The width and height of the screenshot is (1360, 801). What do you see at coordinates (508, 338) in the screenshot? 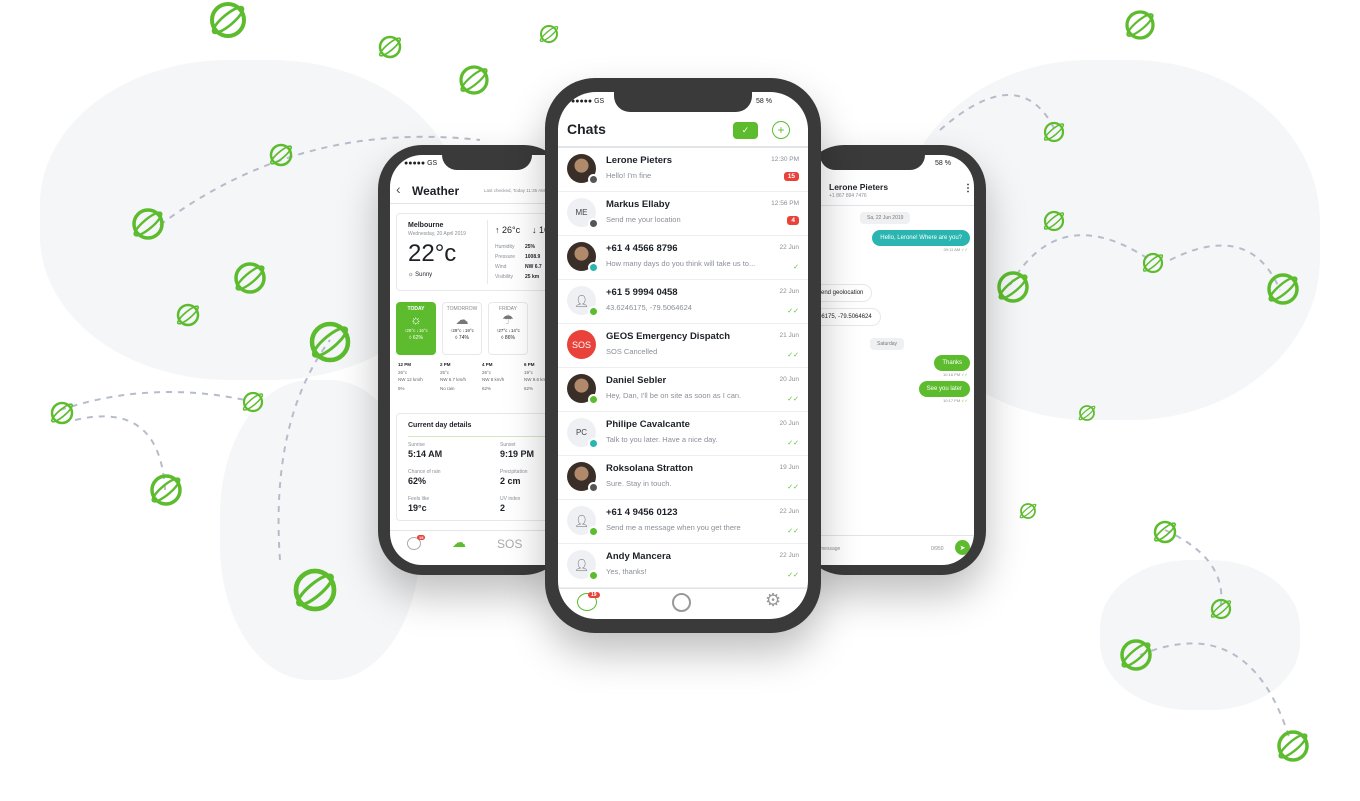
I see `day-rain: ◊ 86%` at bounding box center [508, 338].